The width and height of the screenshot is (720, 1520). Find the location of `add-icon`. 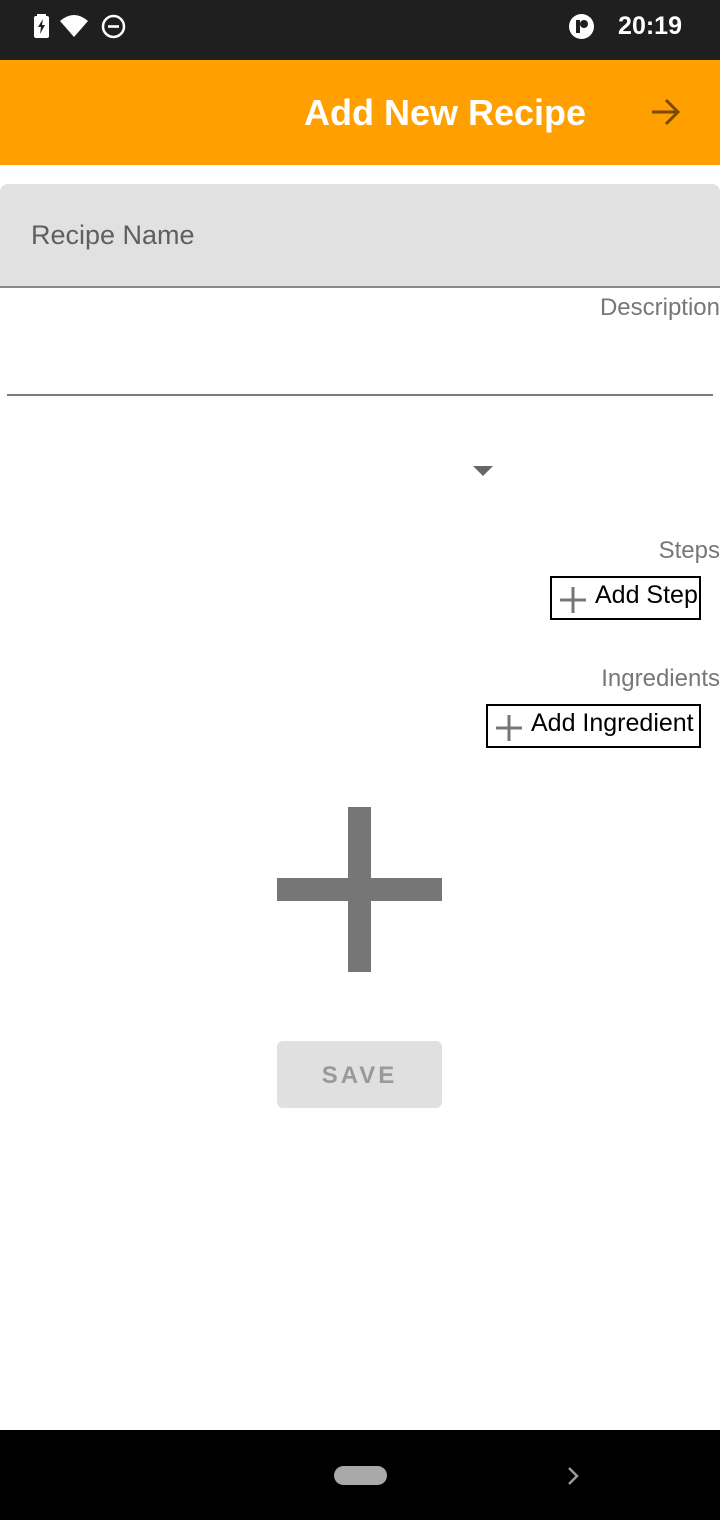

add-icon is located at coordinates (359, 889).